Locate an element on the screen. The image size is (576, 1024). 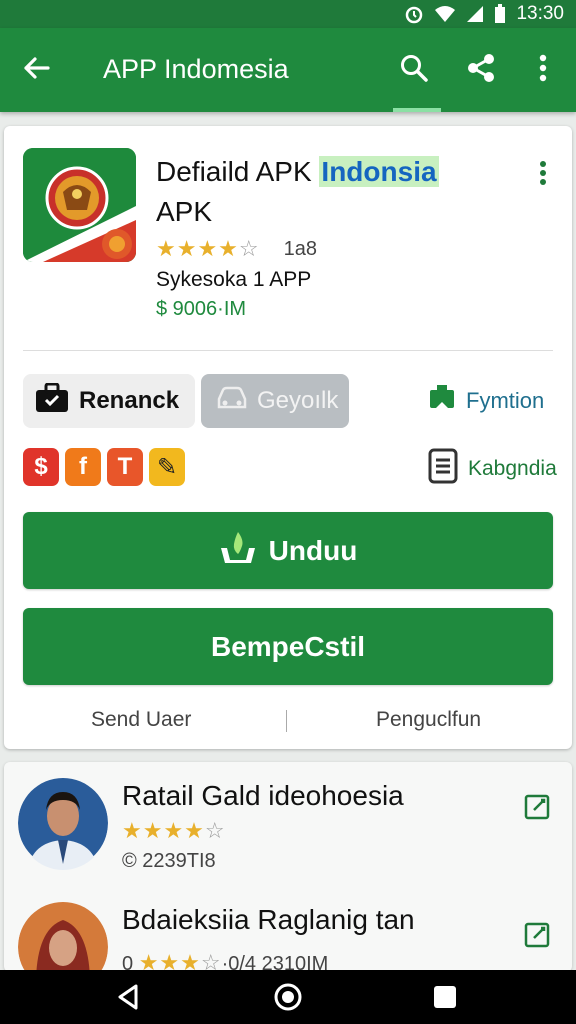
app-name: Defiaild APK Indonsia APK is located at coordinates (321, 192).